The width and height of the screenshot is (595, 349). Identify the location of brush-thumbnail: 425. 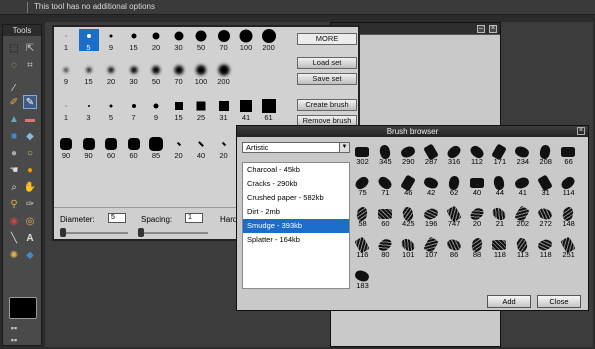
(408, 217).